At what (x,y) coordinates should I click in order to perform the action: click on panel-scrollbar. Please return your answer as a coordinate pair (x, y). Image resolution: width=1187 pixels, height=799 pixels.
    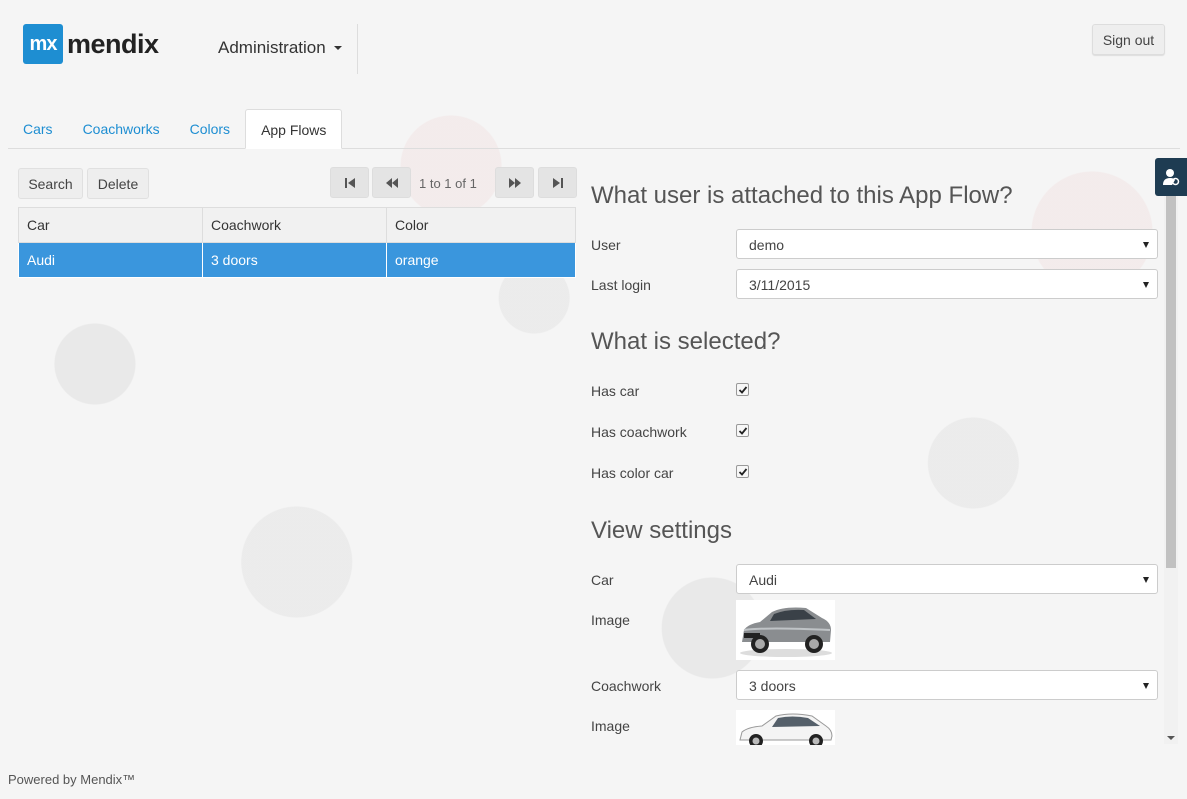
    Looking at the image, I should click on (1171, 470).